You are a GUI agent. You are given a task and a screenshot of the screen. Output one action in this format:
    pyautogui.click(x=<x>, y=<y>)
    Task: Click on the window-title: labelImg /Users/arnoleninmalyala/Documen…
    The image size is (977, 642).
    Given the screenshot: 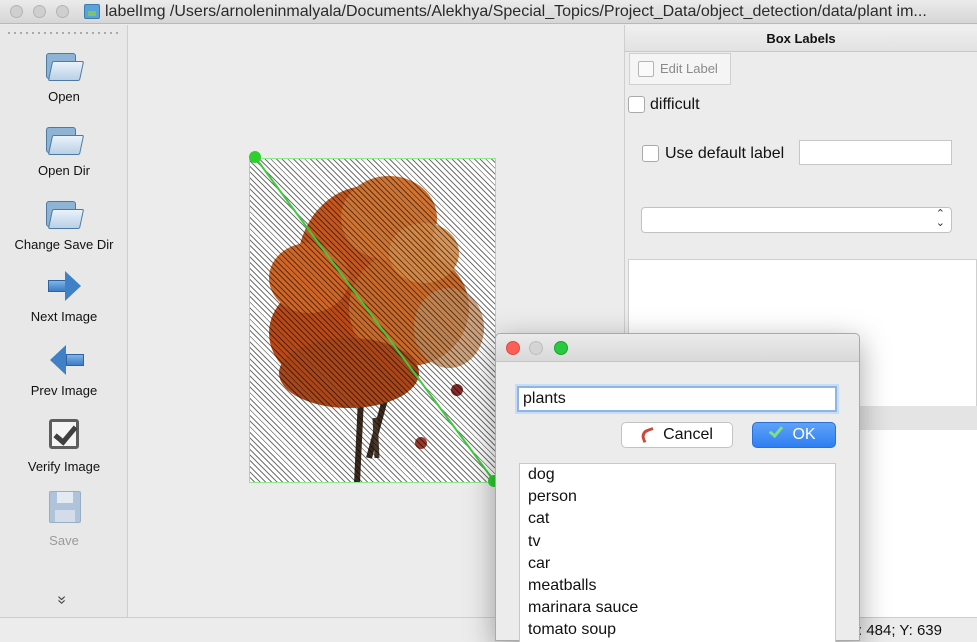 What is the action you would take?
    pyautogui.click(x=516, y=11)
    